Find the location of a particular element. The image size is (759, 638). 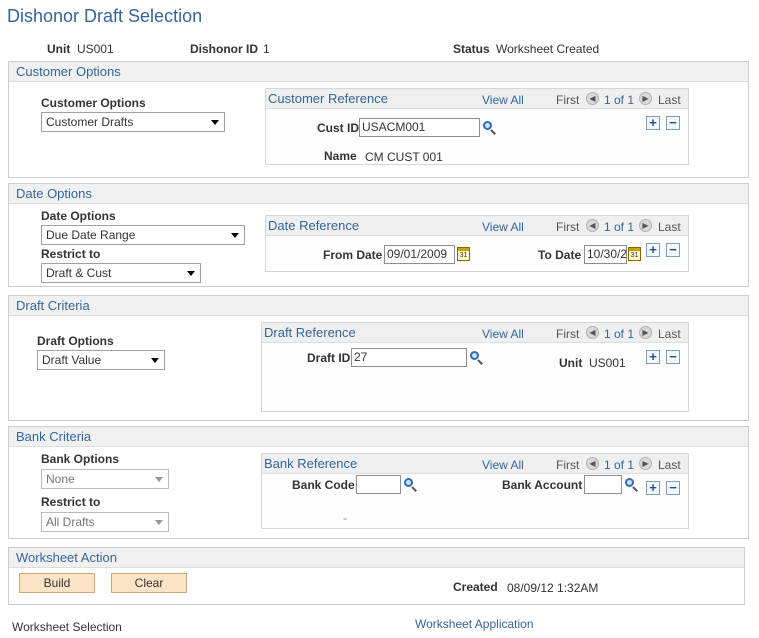

bank-restrict-select: All Drafts is located at coordinates (105, 522).